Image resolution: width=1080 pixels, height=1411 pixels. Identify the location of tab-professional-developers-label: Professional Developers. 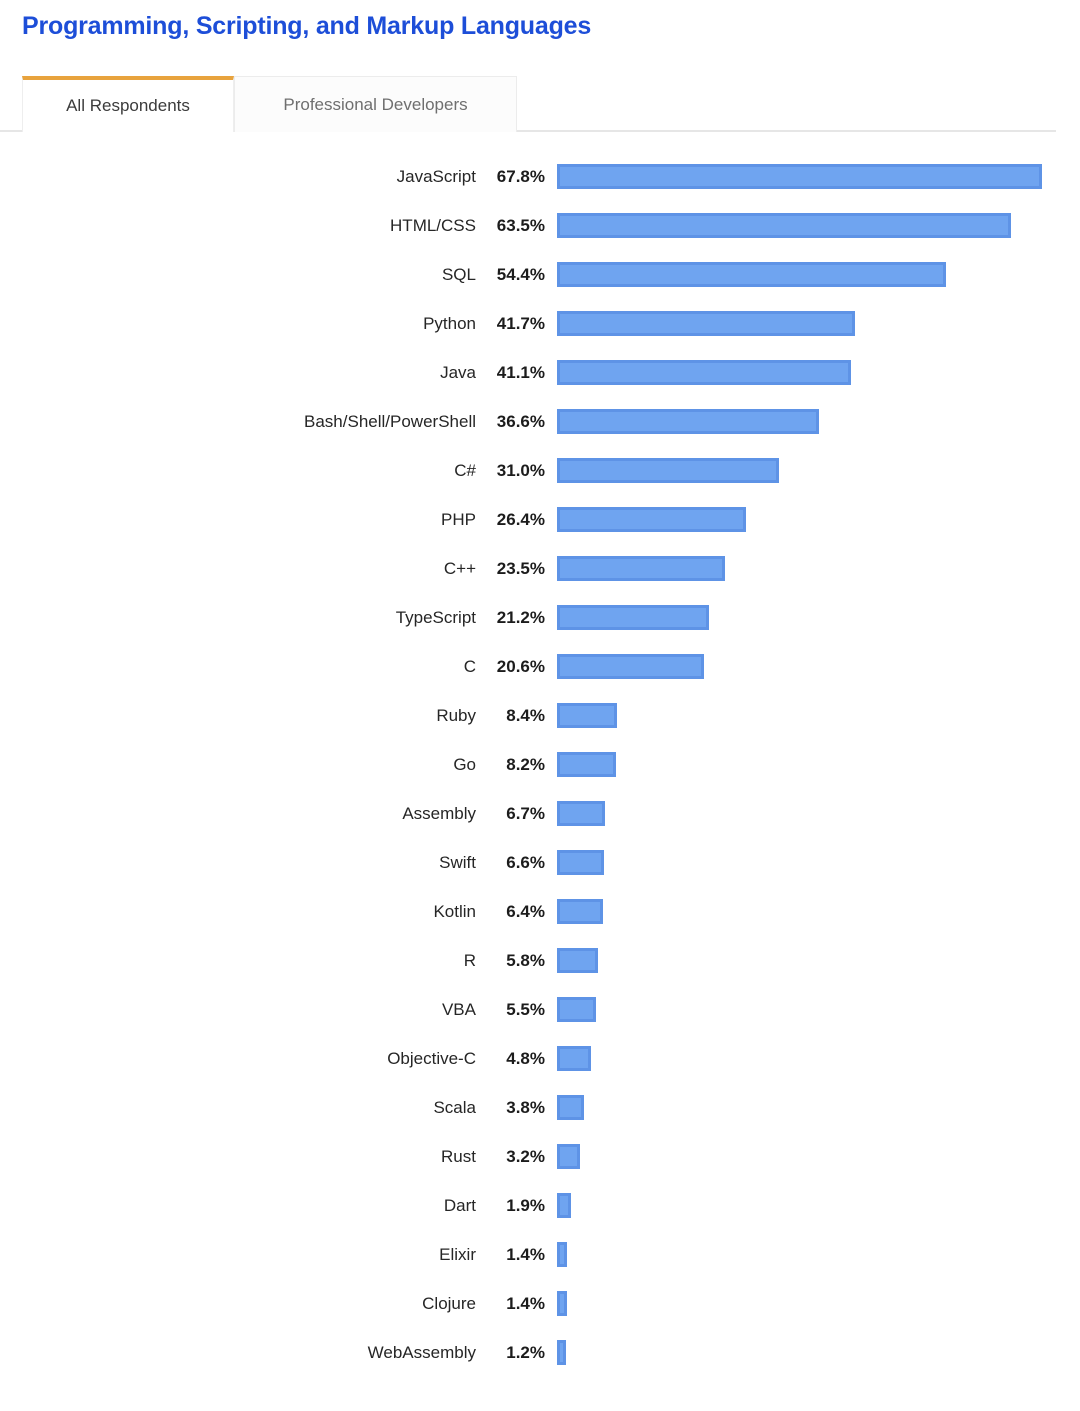
(375, 104).